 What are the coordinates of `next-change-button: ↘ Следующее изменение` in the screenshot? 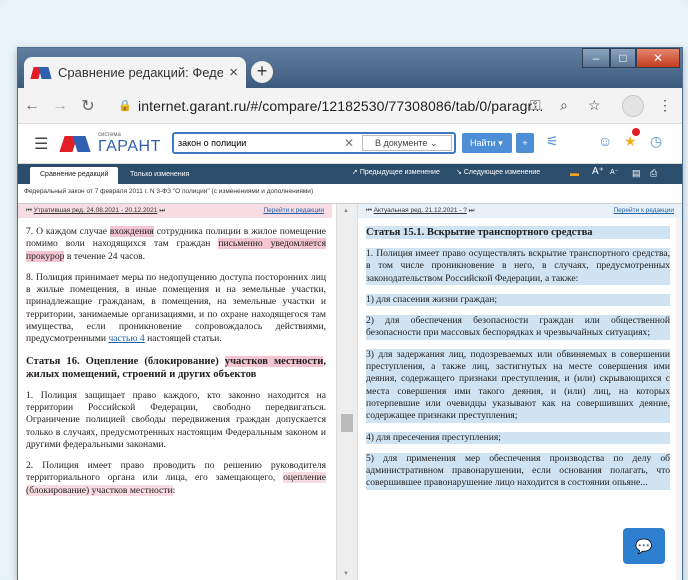 It's located at (498, 172).